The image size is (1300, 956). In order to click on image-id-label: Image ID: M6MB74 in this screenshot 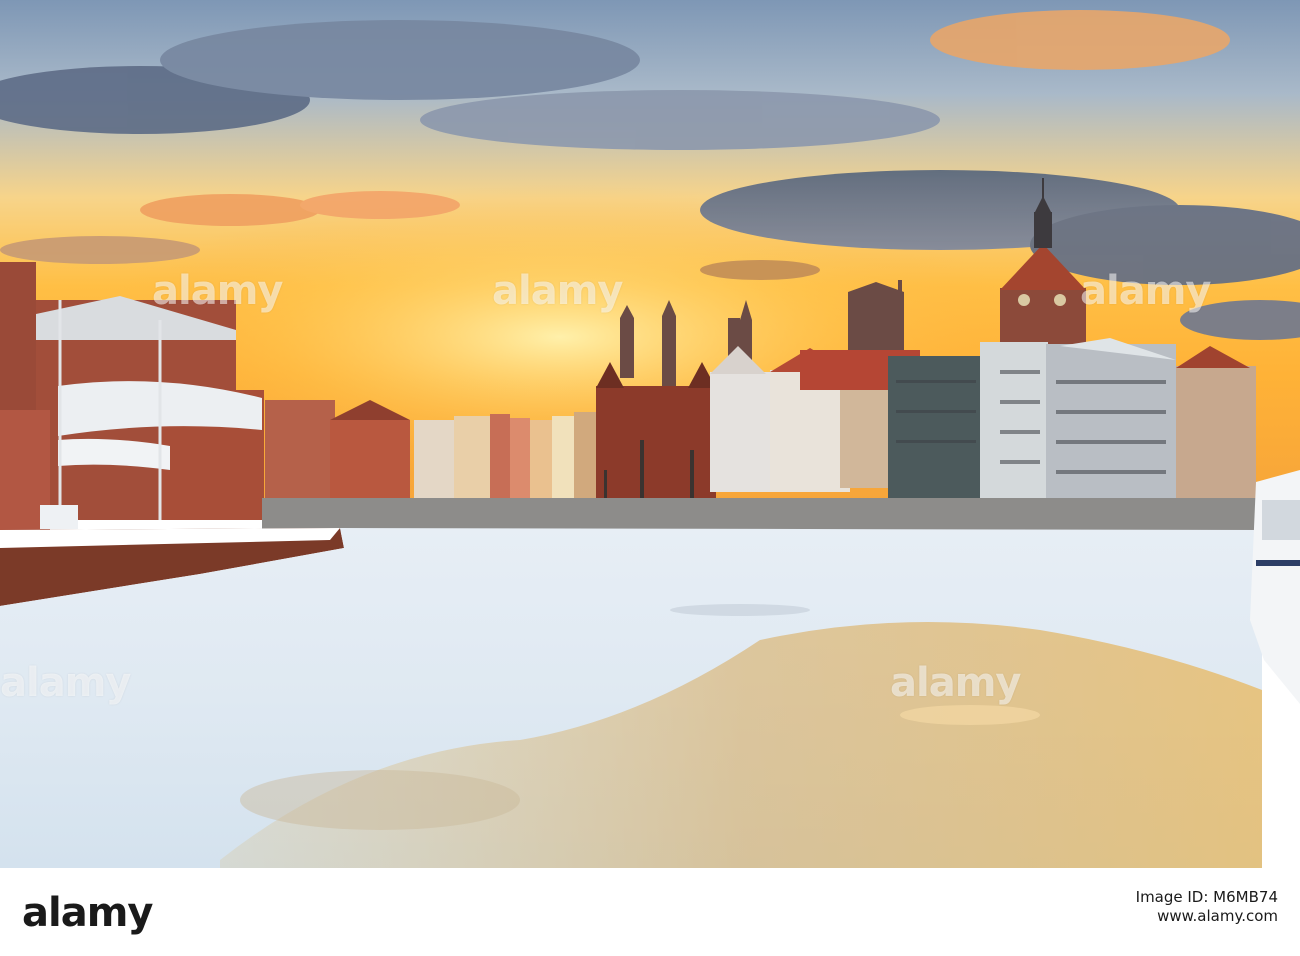, I will do `click(1206, 897)`.